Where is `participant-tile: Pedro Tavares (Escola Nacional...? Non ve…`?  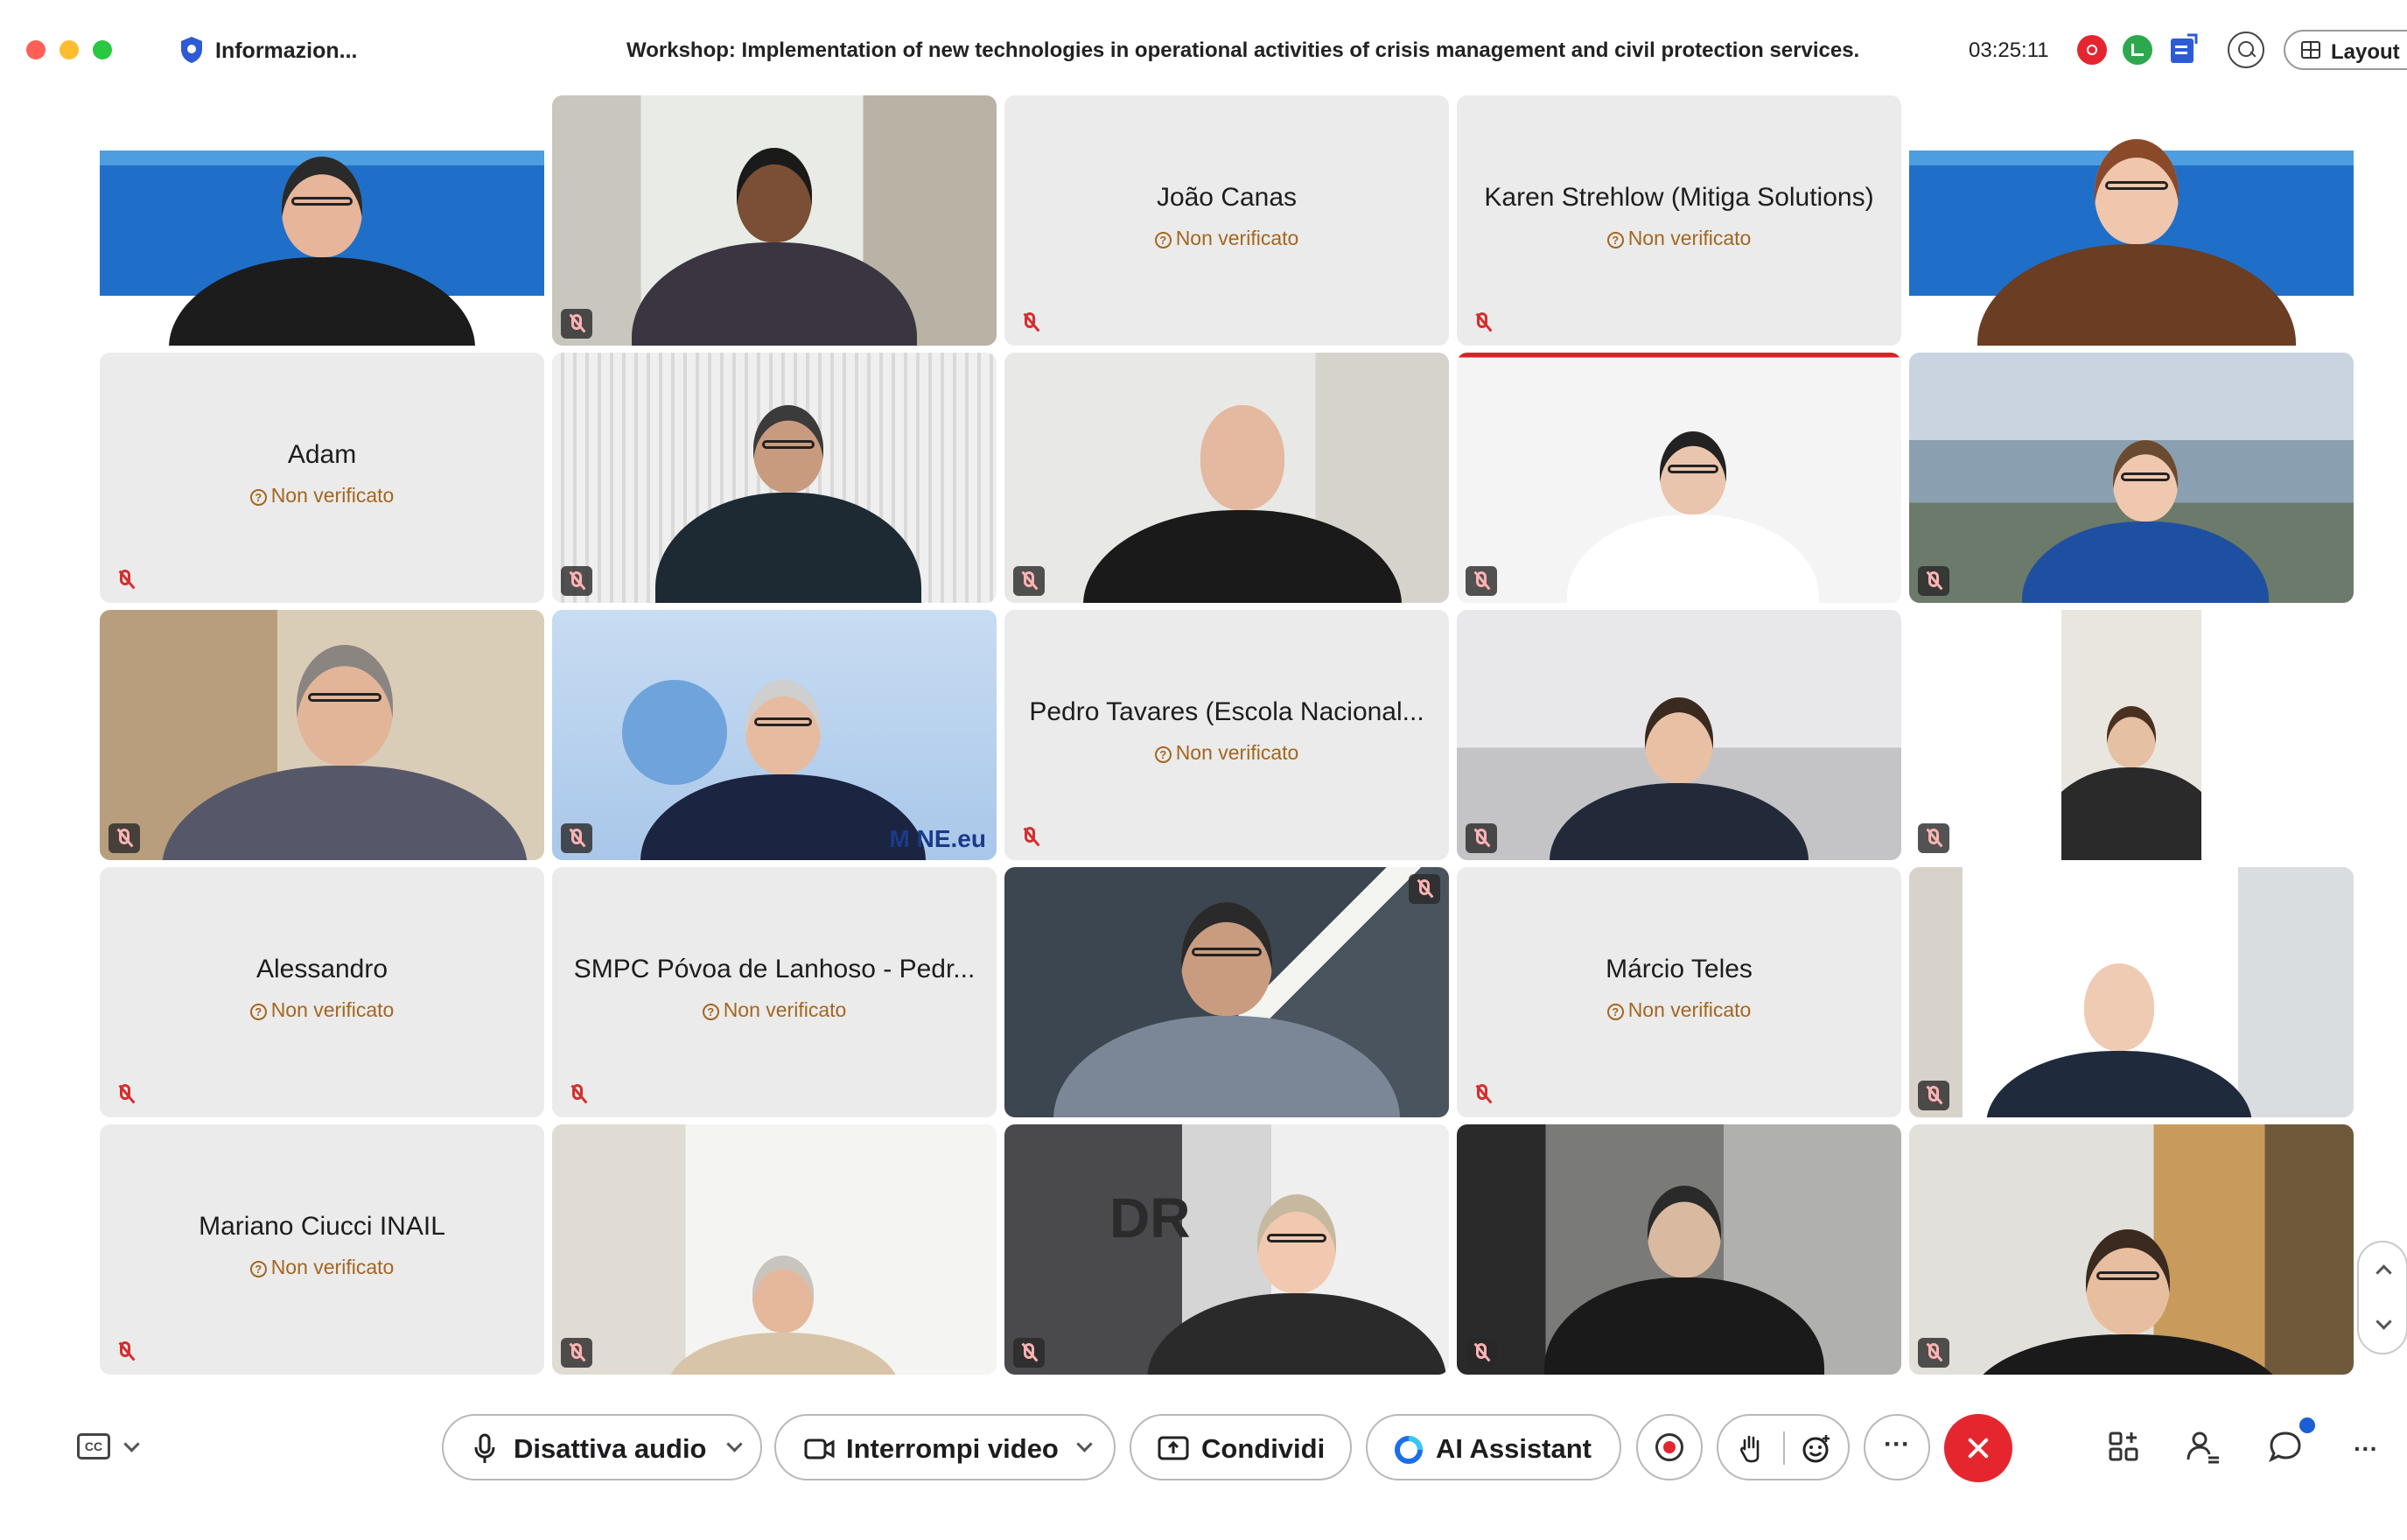 participant-tile: Pedro Tavares (Escola Nacional...? Non ve… is located at coordinates (1226, 735).